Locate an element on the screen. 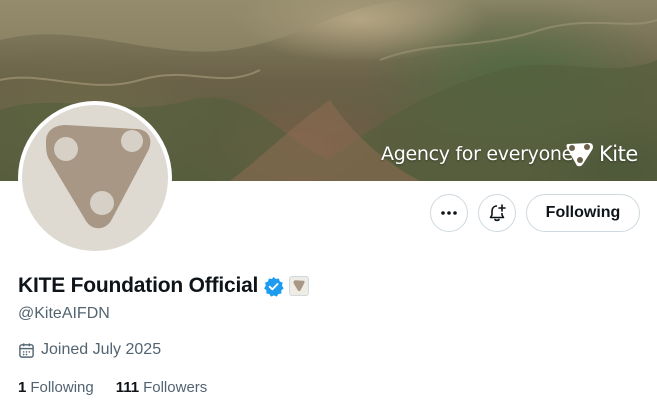 The width and height of the screenshot is (657, 404). followers-count: 111 is located at coordinates (127, 387).